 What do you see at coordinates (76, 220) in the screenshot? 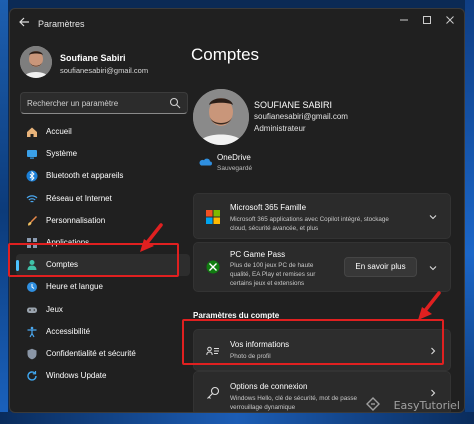
I see `sidebar-item-label: Personnalisation` at bounding box center [76, 220].